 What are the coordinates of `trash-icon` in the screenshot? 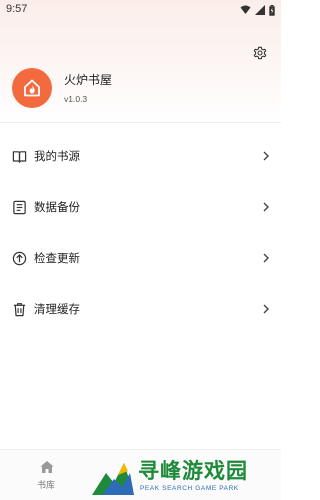 It's located at (19, 309).